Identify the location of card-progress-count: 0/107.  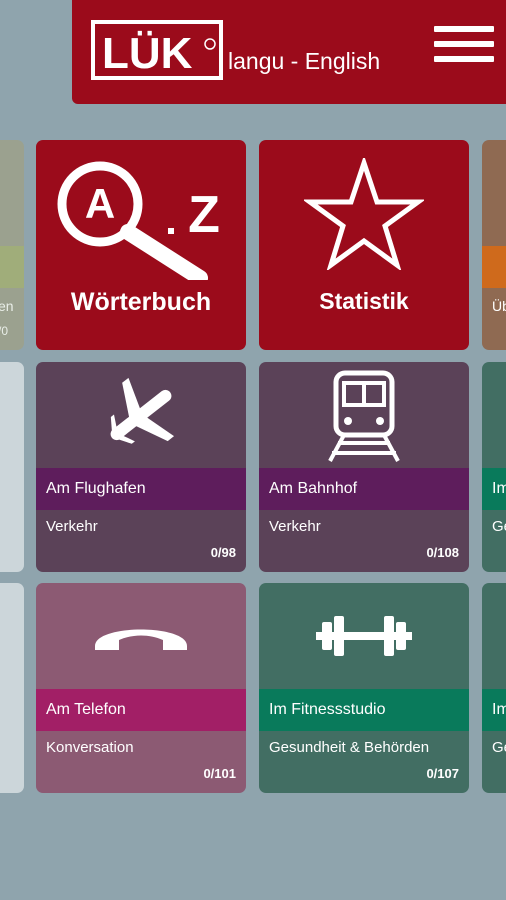
(442, 773).